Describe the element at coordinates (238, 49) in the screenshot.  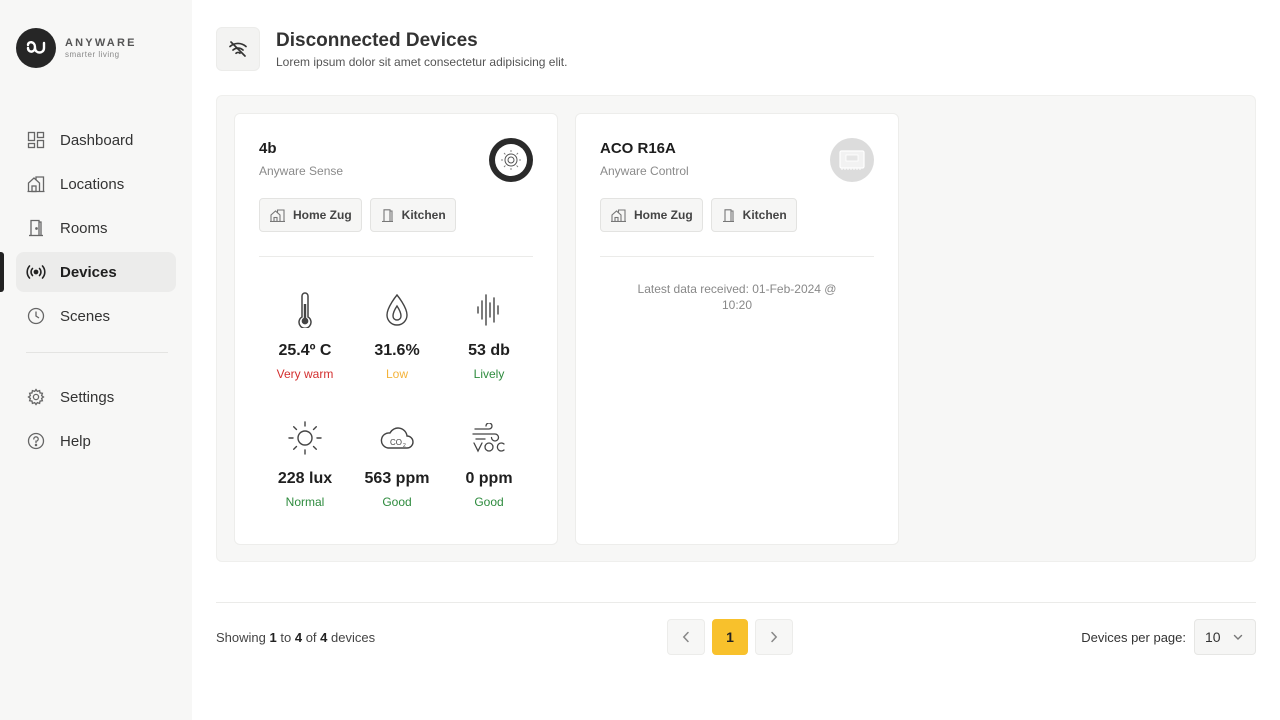
I see `wifi-off-icon` at that location.